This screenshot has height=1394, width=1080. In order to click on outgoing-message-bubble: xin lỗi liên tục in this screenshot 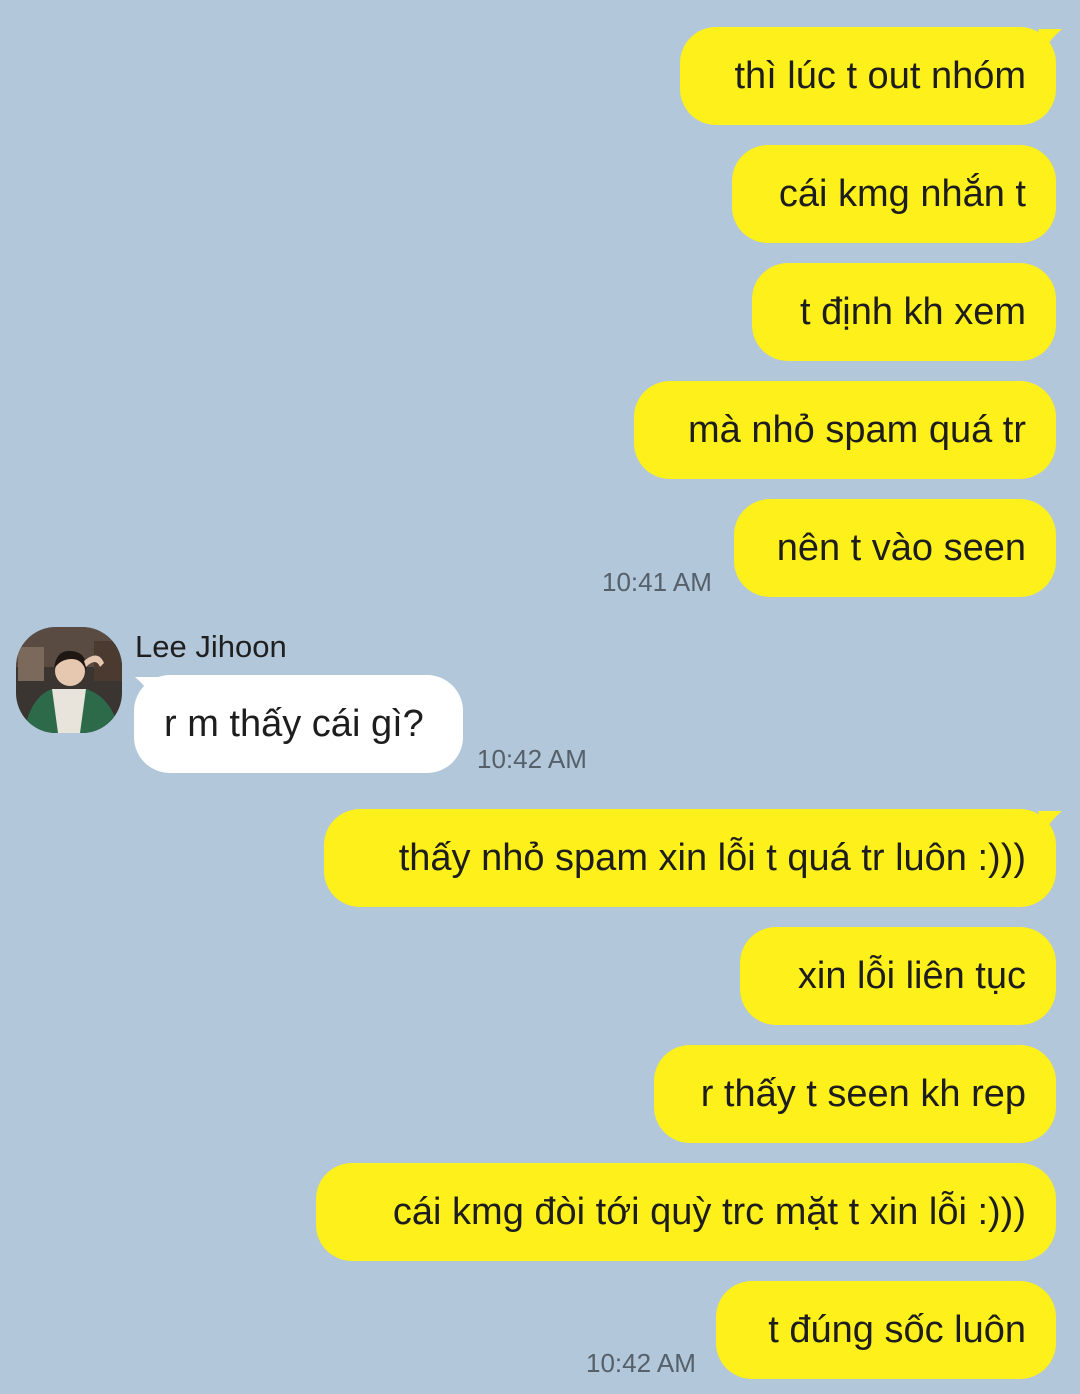, I will do `click(898, 976)`.